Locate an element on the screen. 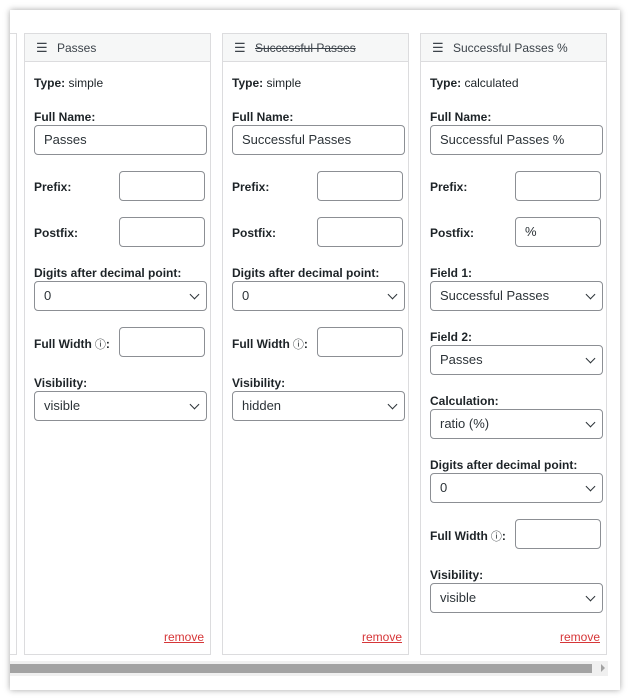 The height and width of the screenshot is (699, 631). calculation-select-value: ratio (%) is located at coordinates (465, 423).